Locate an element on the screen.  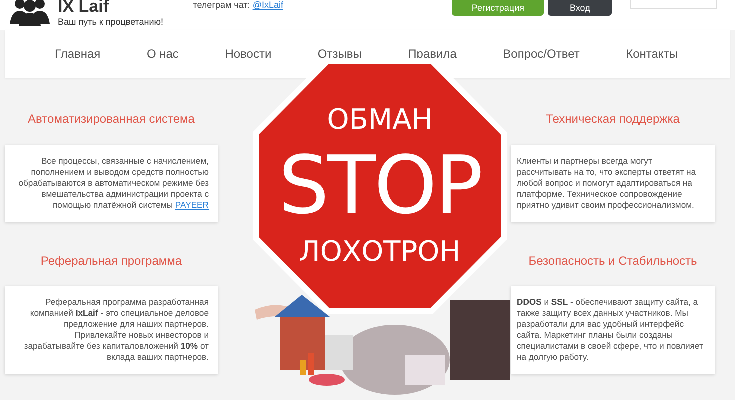
feature-title: Автоматизированная система is located at coordinates (111, 119).